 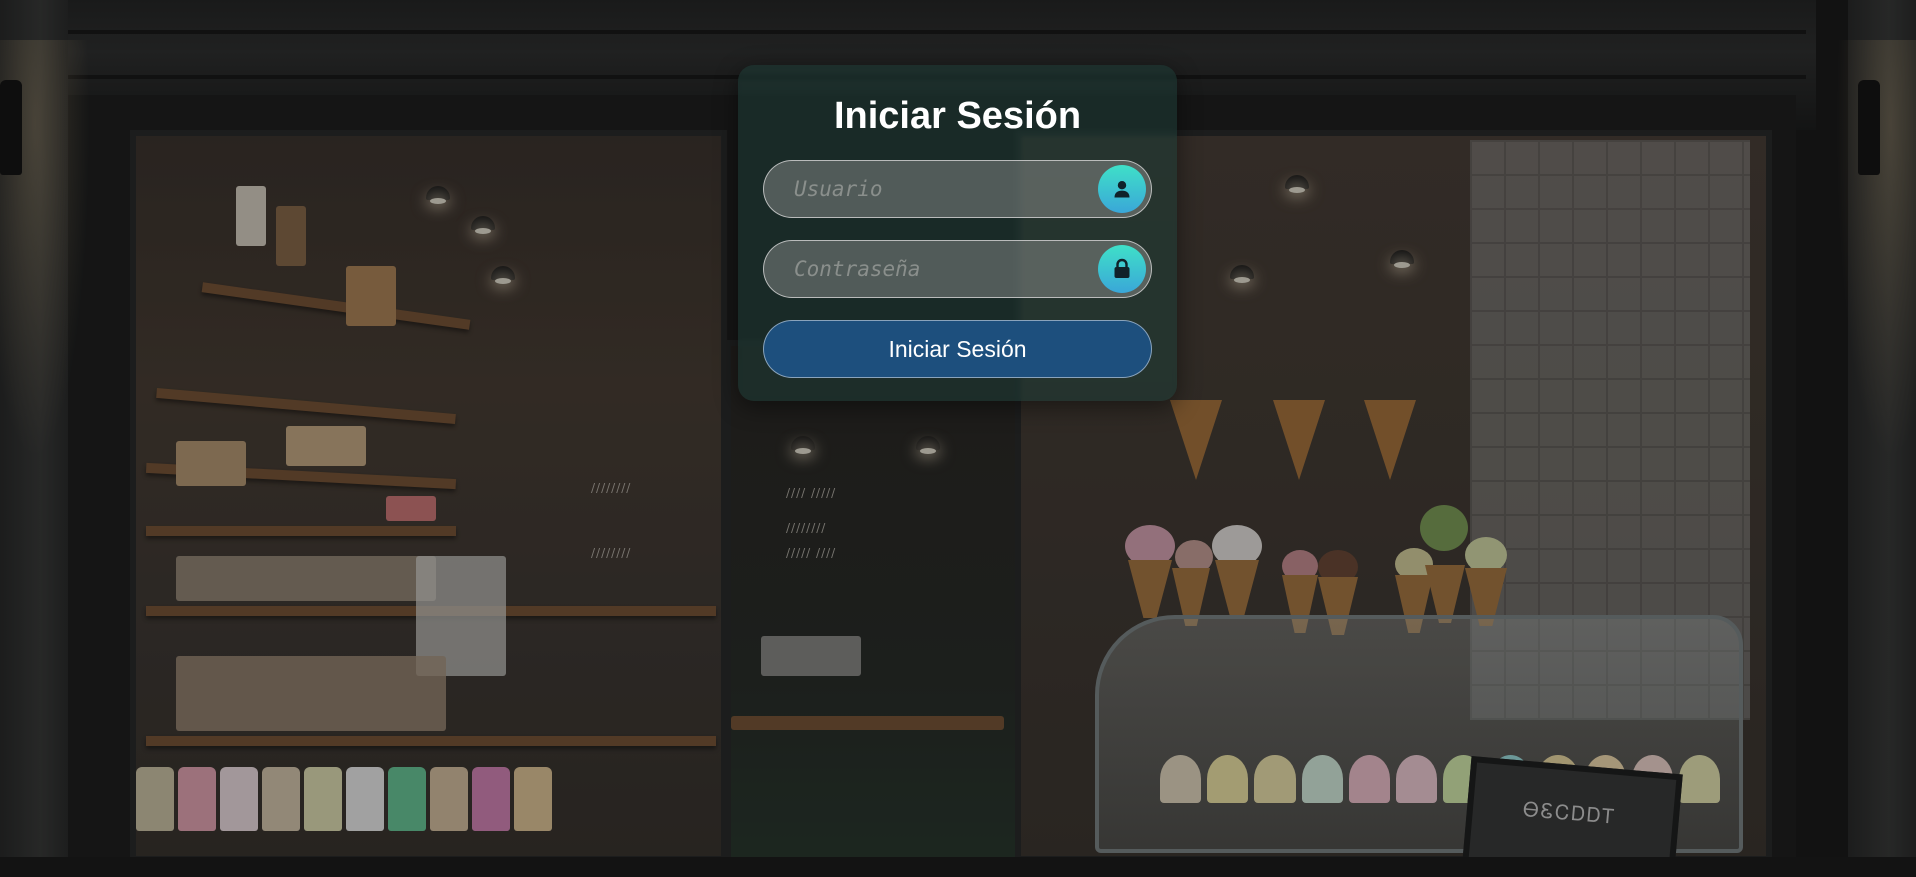 I want to click on lock-icon-glyph, so click(x=1122, y=268).